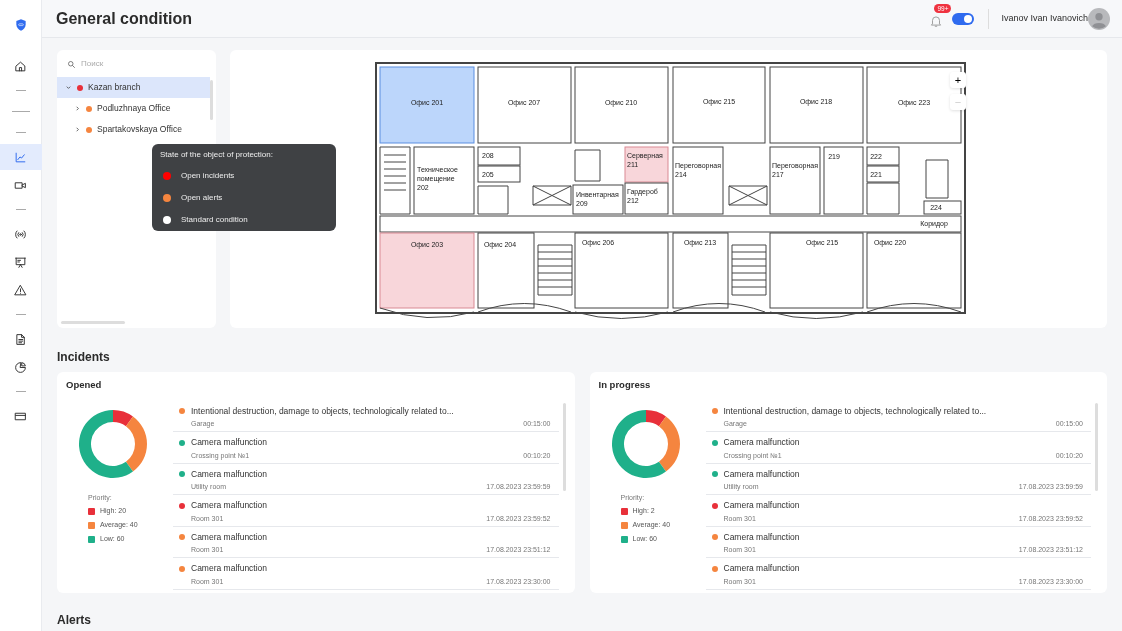 The width and height of the screenshot is (1122, 631). I want to click on page-title: General condition, so click(124, 18).